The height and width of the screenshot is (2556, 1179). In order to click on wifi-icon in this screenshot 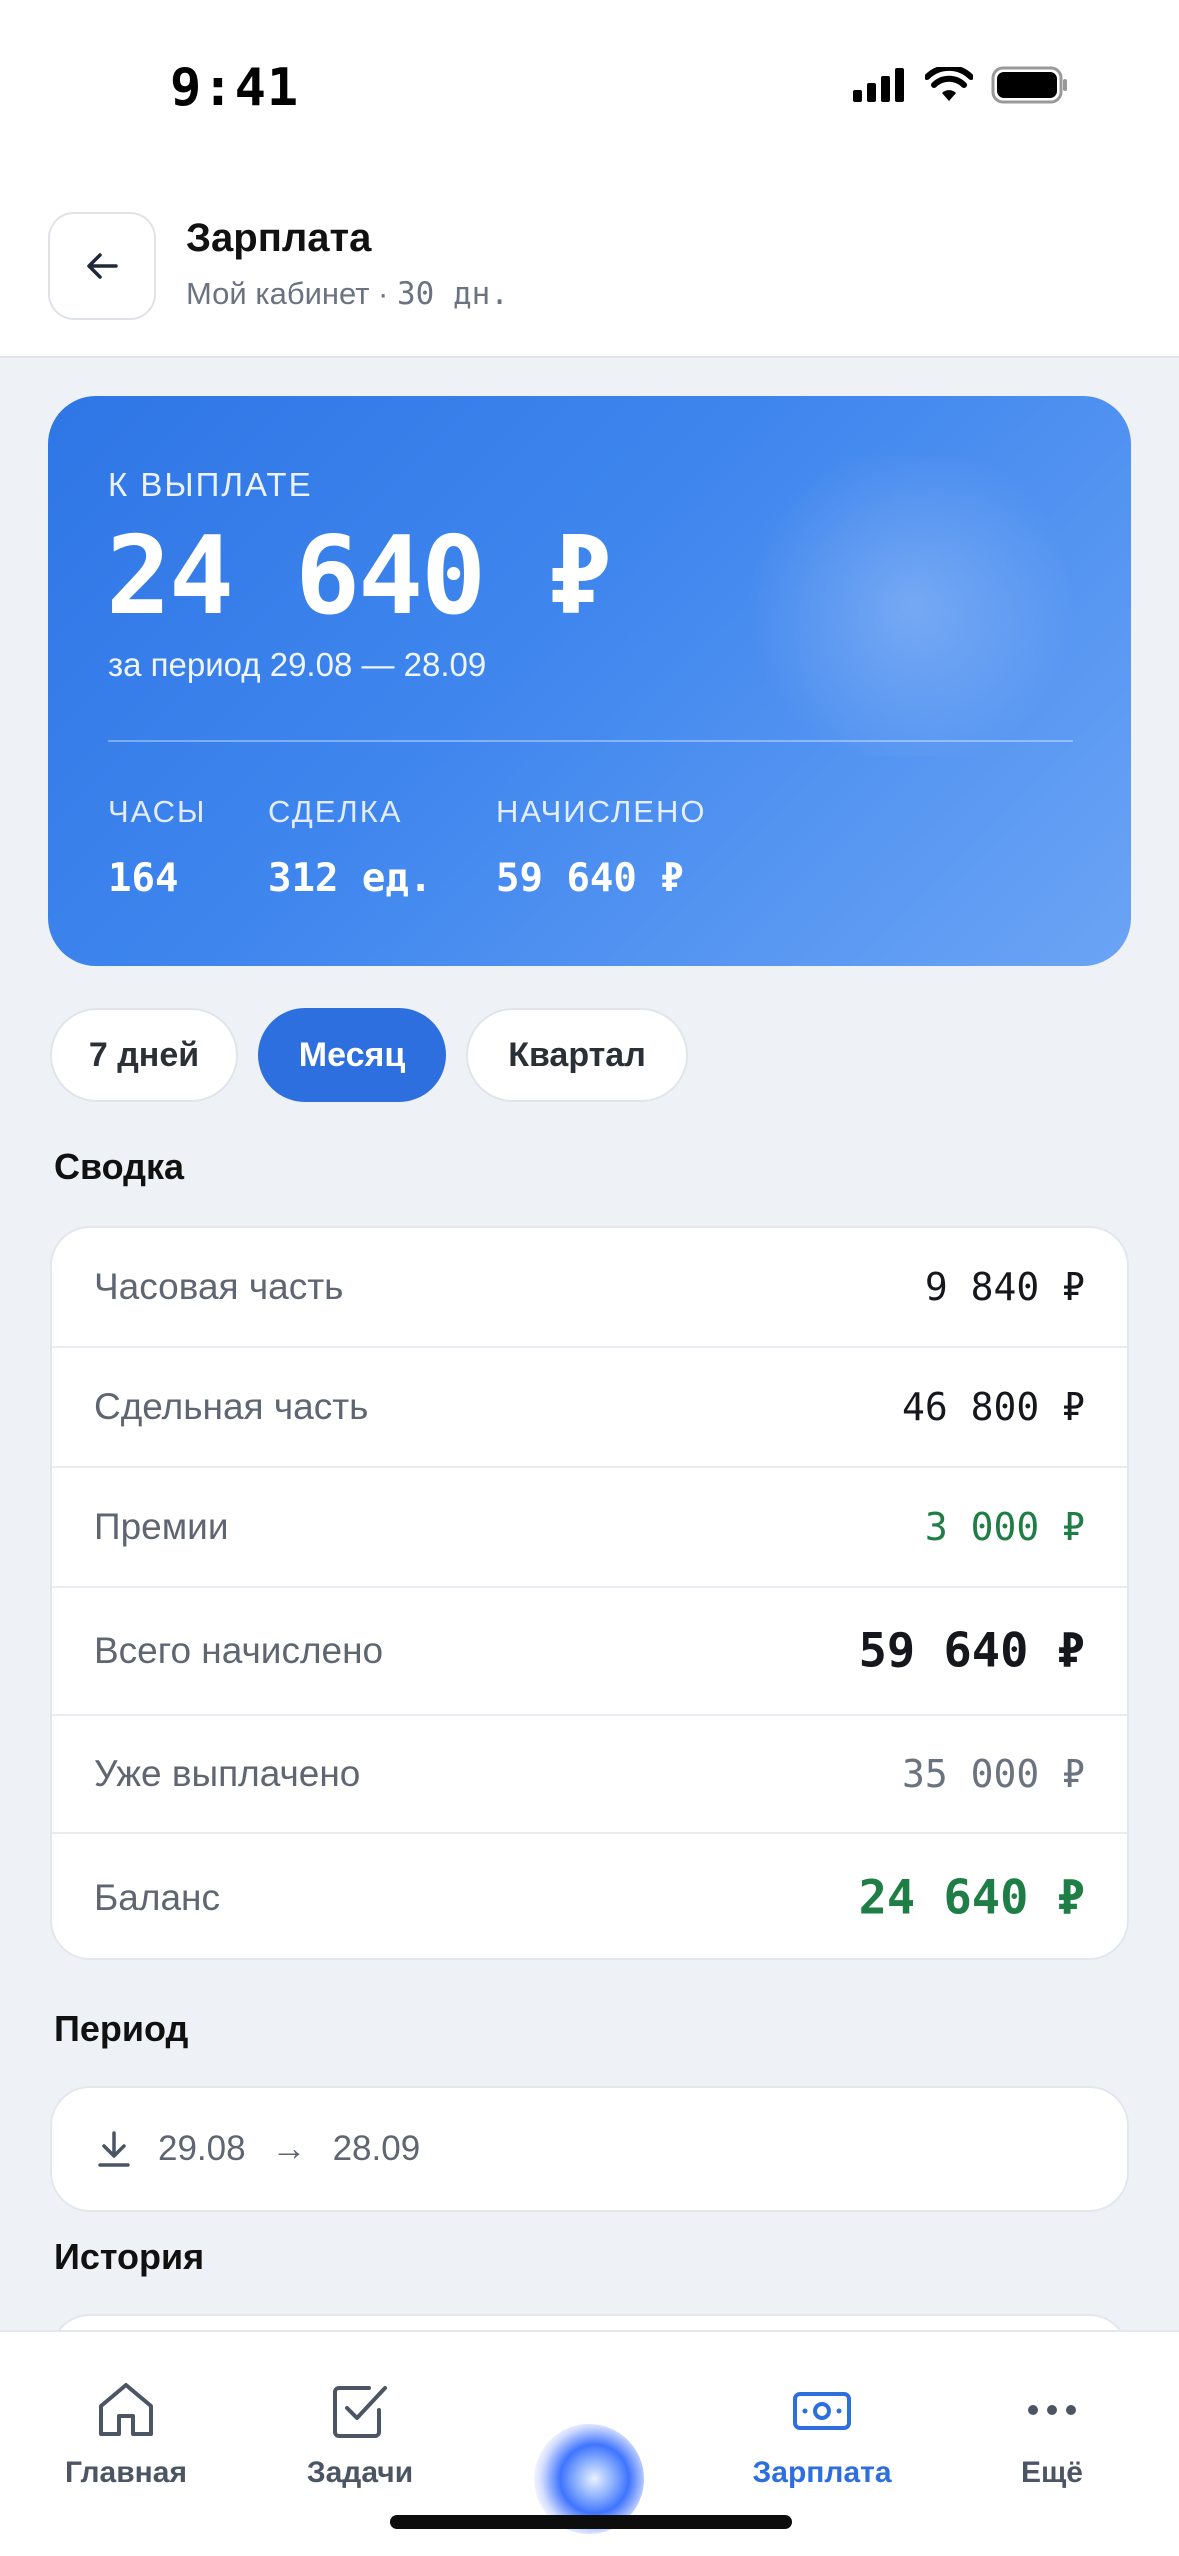, I will do `click(949, 84)`.